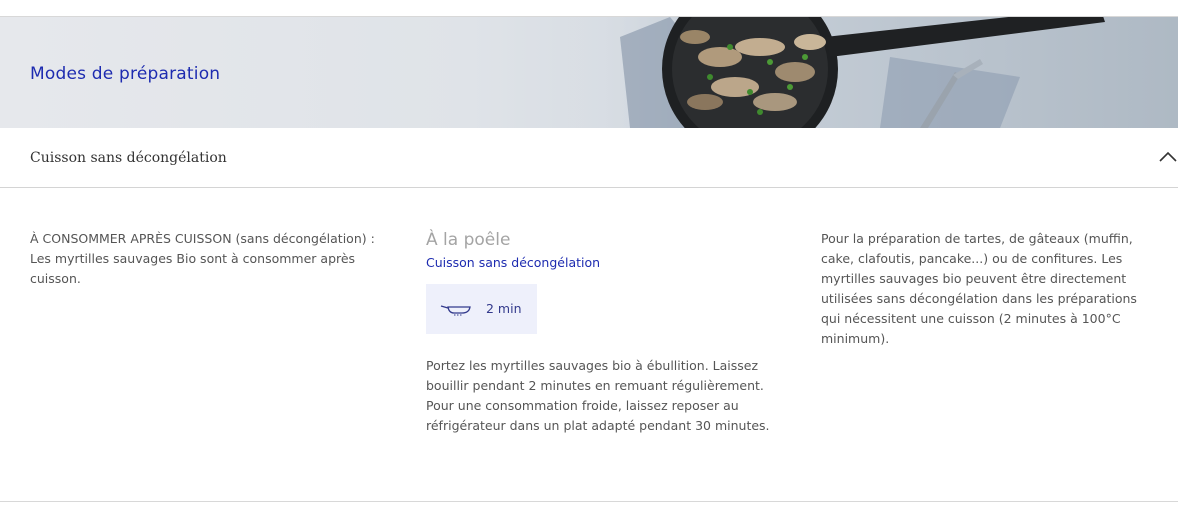 The height and width of the screenshot is (514, 1178). I want to click on frying-pan-icon, so click(455, 310).